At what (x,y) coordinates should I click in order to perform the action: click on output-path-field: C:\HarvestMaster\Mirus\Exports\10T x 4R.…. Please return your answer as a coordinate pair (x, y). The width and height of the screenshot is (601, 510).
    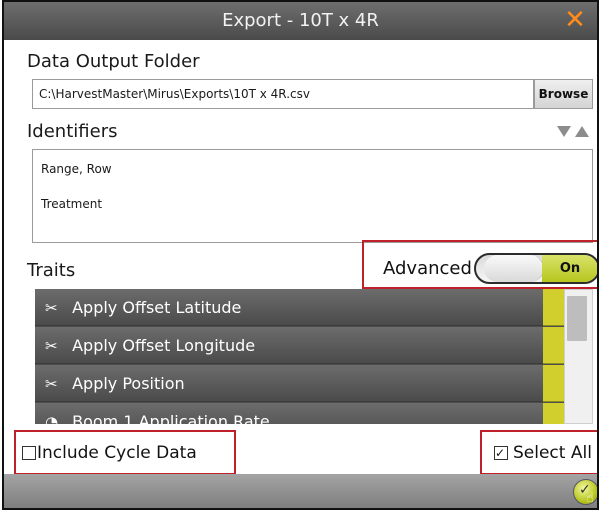
    Looking at the image, I should click on (283, 94).